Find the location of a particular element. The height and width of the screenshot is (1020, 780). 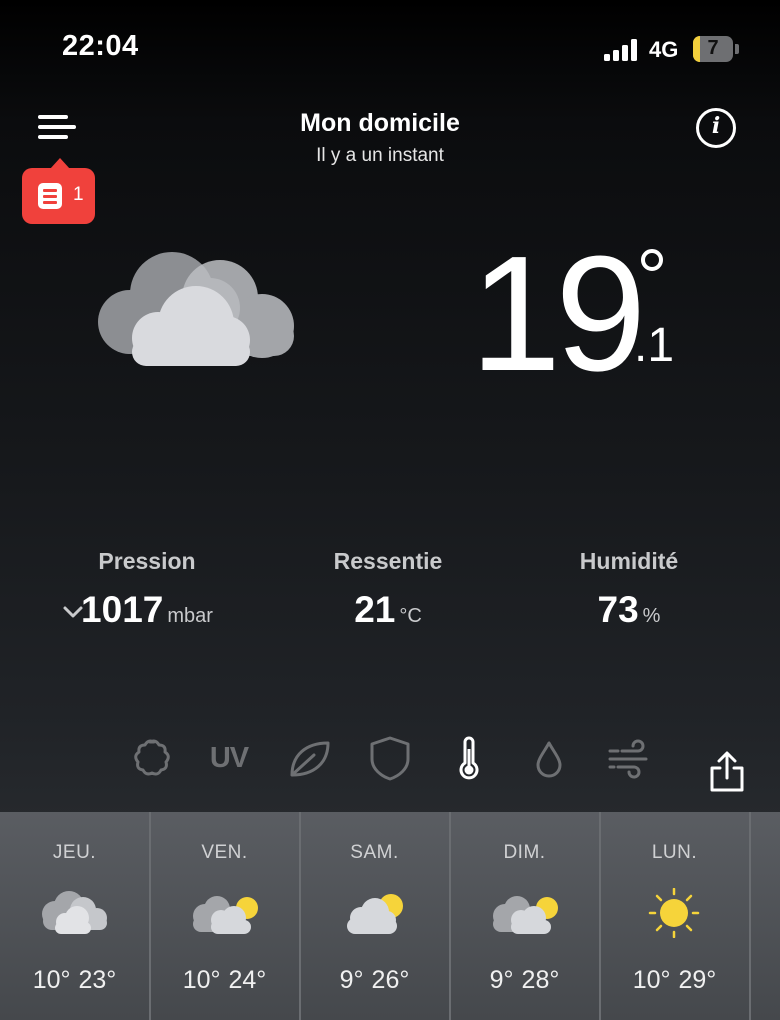

hamburger-menu-icon is located at coordinates (58, 127).